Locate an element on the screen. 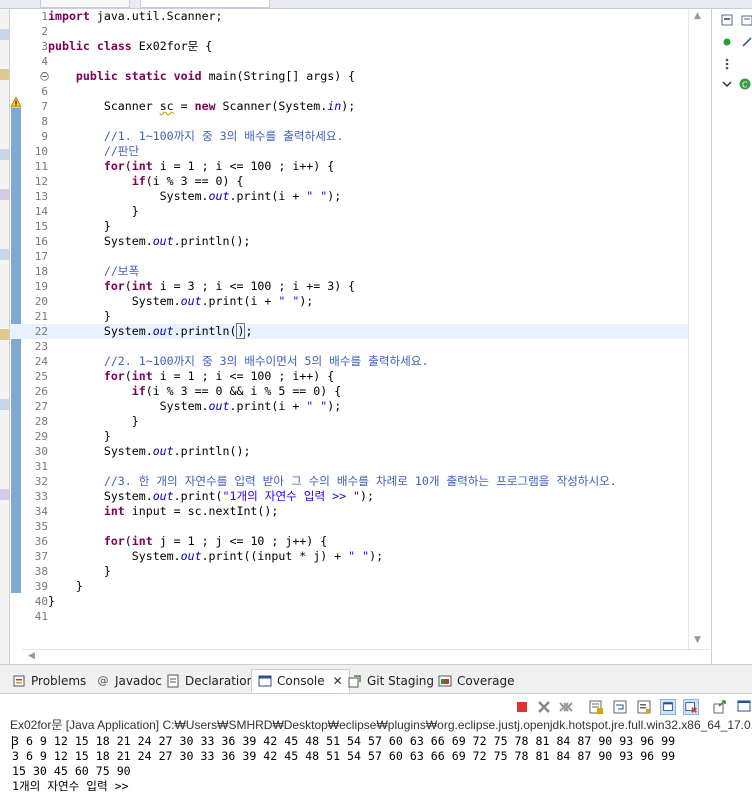 This screenshot has width=752, height=812. code-line: 19 for(int i = 3 ; i <= 100 ; i += 3) { is located at coordinates (355, 286).